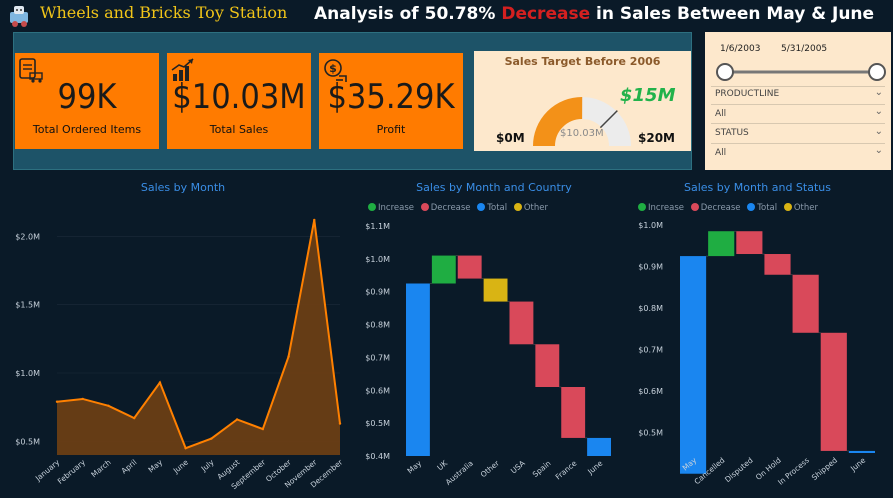 This screenshot has width=893, height=498. I want to click on x-tick-label: April, so click(129, 467).